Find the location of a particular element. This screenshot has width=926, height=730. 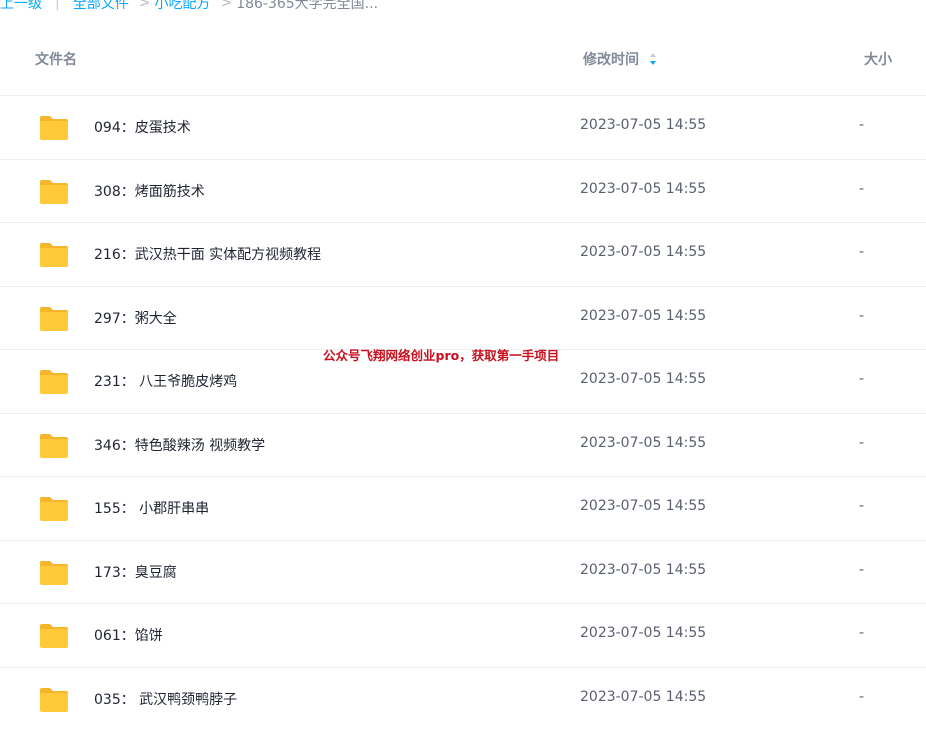

file-name: 061：馅饼 is located at coordinates (128, 635).